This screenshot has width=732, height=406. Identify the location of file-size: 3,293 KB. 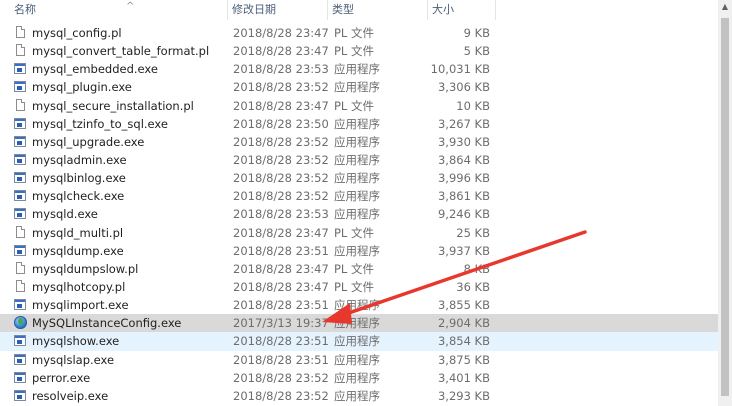
(463, 395).